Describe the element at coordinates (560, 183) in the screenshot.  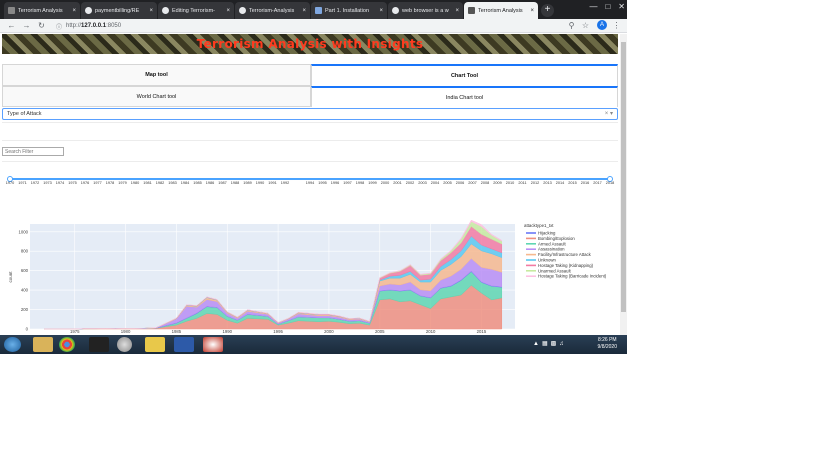
I see `year-mark: 2014` at that location.